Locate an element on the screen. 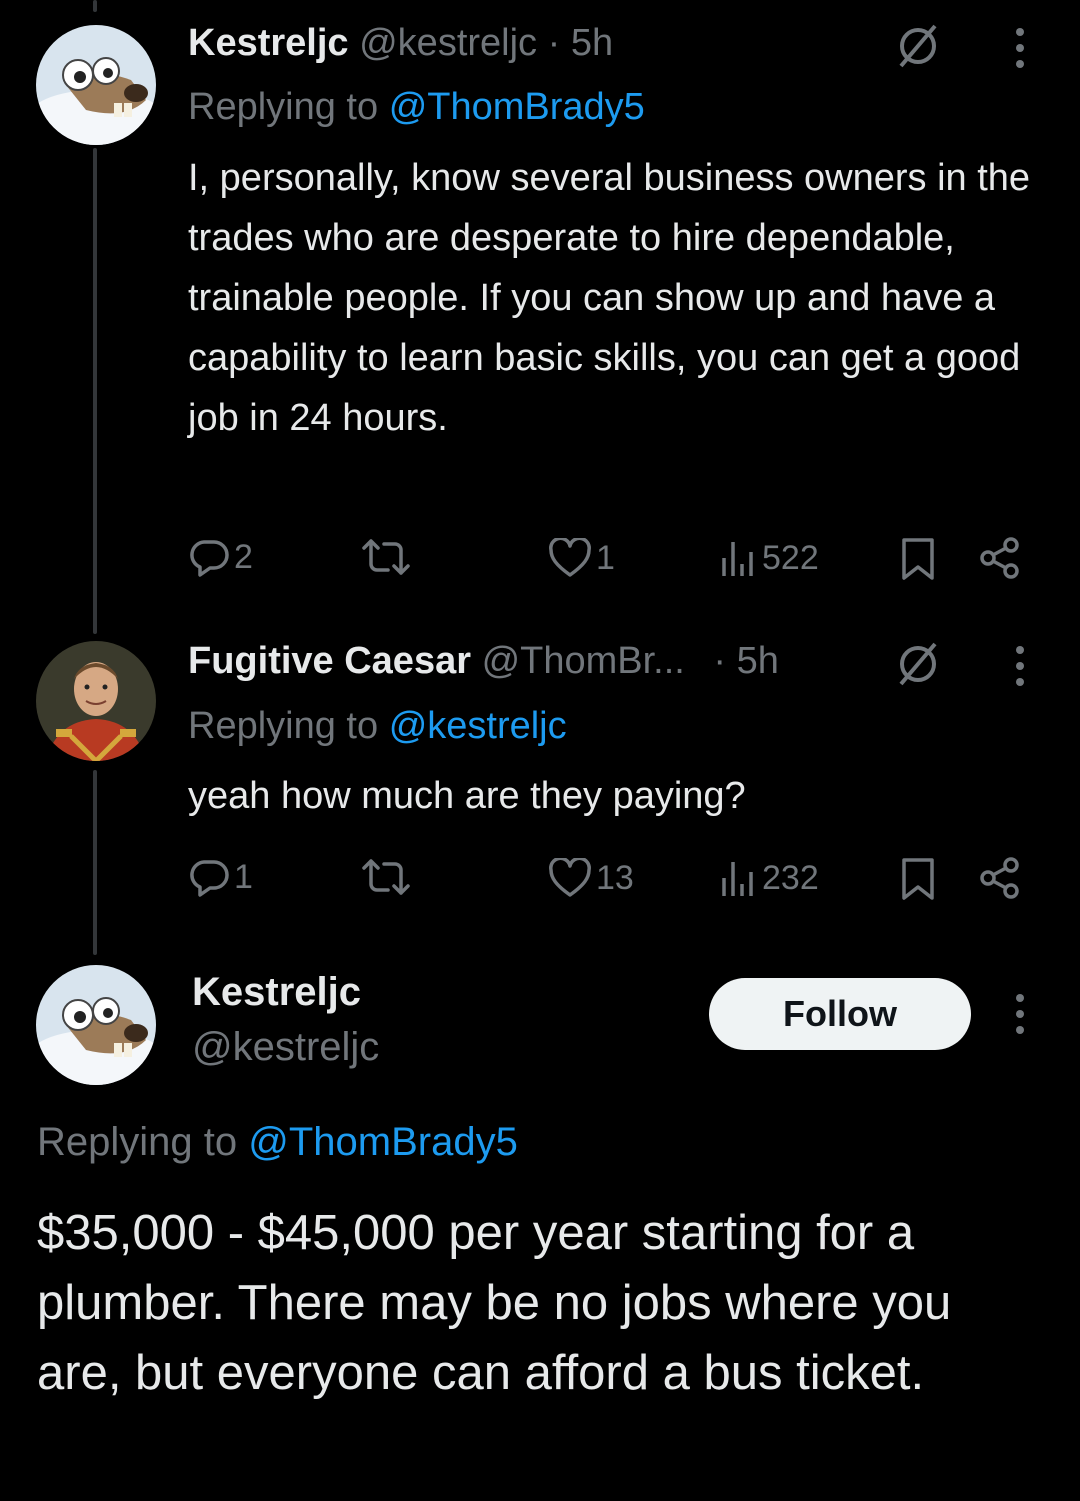 Image resolution: width=1080 pixels, height=1501 pixels. replying-to: Replying to @kestreljc is located at coordinates (377, 726).